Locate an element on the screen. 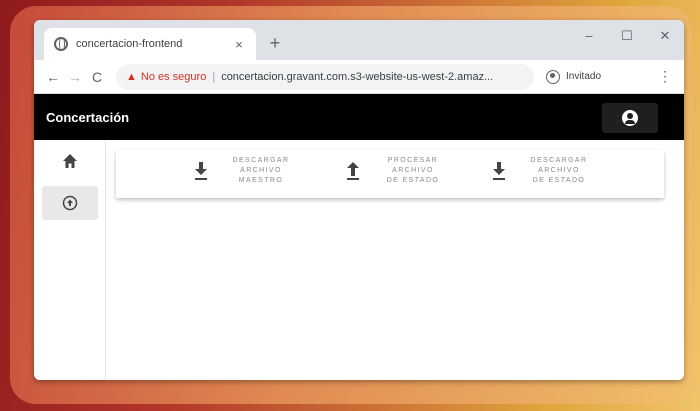  process-state-file-button: PROCESAR ARCHIVO DE ESTADO is located at coordinates (398, 171).